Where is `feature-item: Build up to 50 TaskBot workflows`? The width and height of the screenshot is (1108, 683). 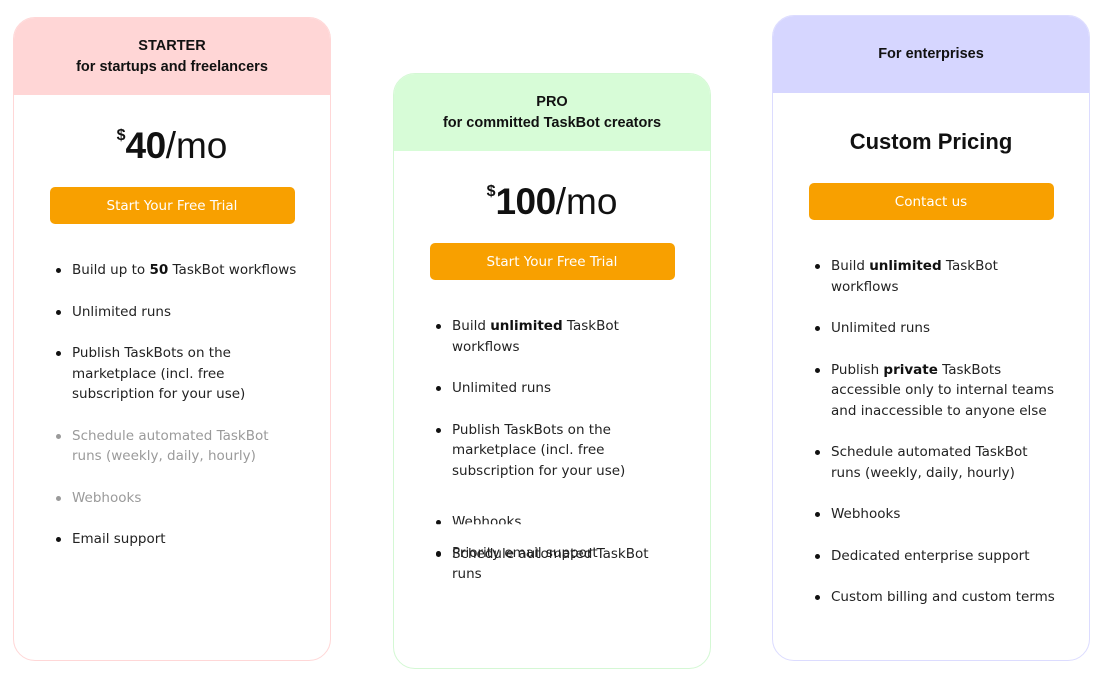 feature-item: Build up to 50 TaskBot workflows is located at coordinates (178, 270).